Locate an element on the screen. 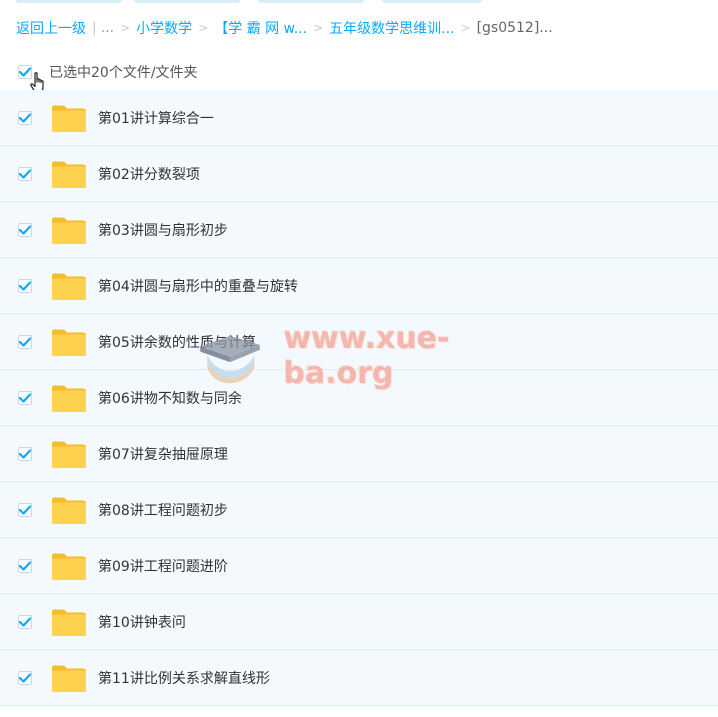  file-row: 第04讲圆与扇形中的重叠与旋转 is located at coordinates (359, 286).